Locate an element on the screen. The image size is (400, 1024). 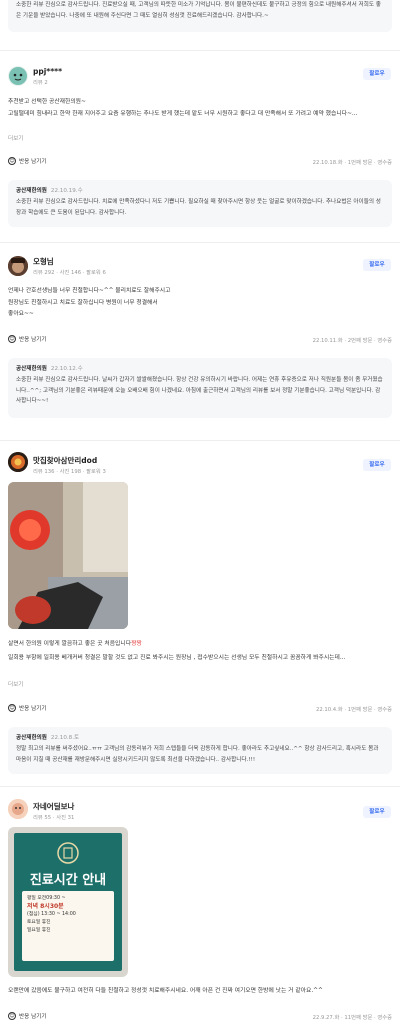
reviewer-name: 맛집찾아삼만리dod is located at coordinates (65, 460).